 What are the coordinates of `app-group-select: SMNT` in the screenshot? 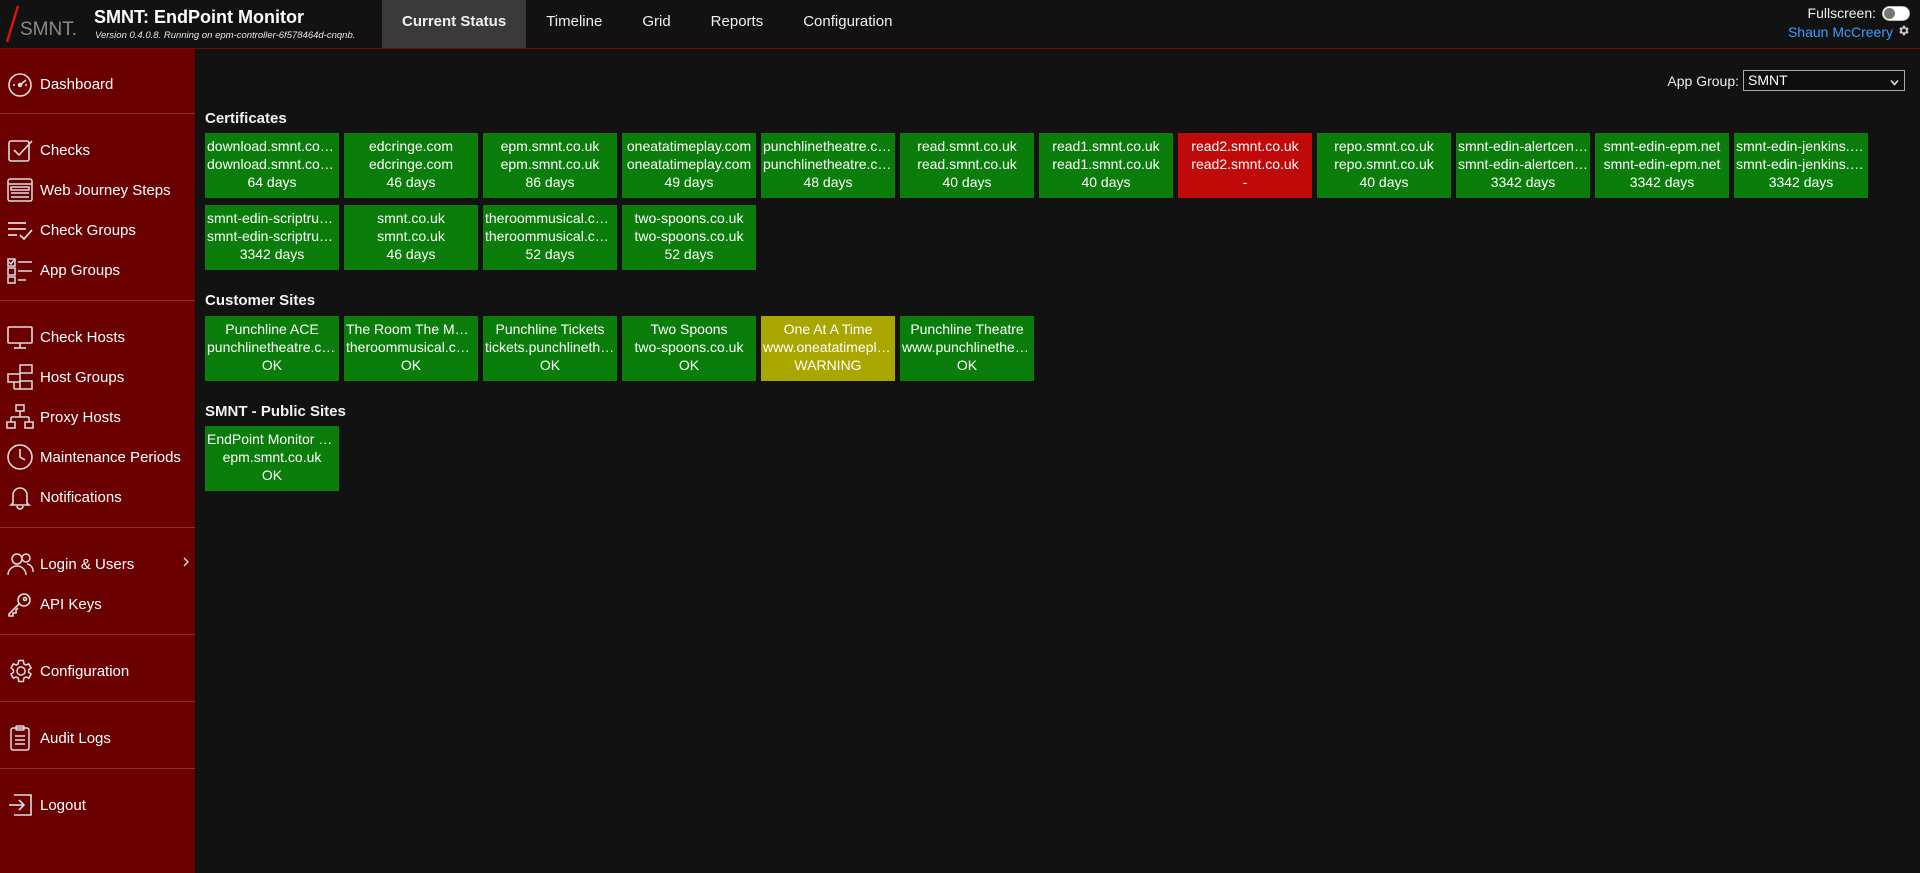 It's located at (1824, 80).